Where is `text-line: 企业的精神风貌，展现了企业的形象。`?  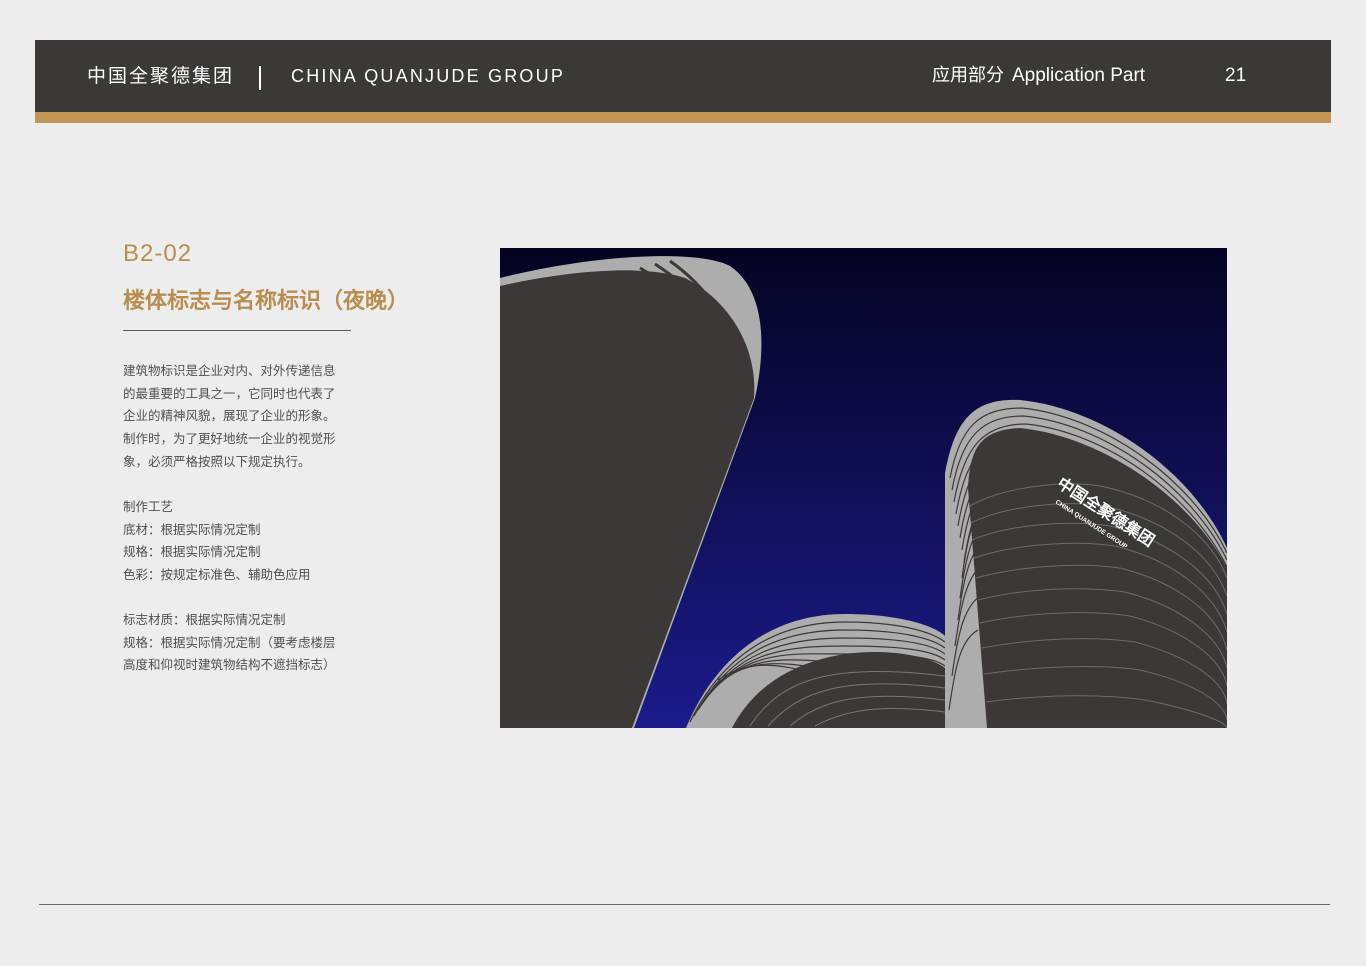
text-line: 企业的精神风貌，展现了企业的形象。 is located at coordinates (229, 416).